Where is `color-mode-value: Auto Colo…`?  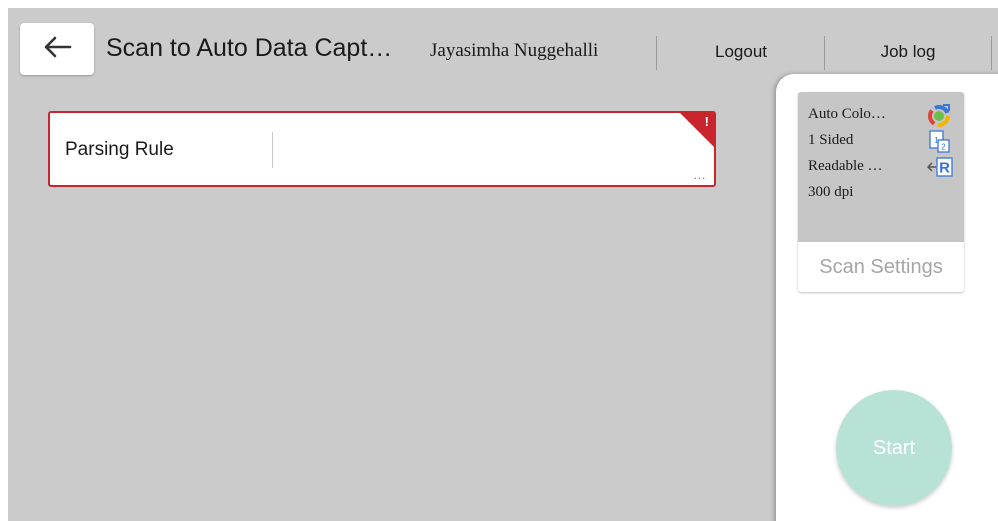 color-mode-value: Auto Colo… is located at coordinates (847, 114).